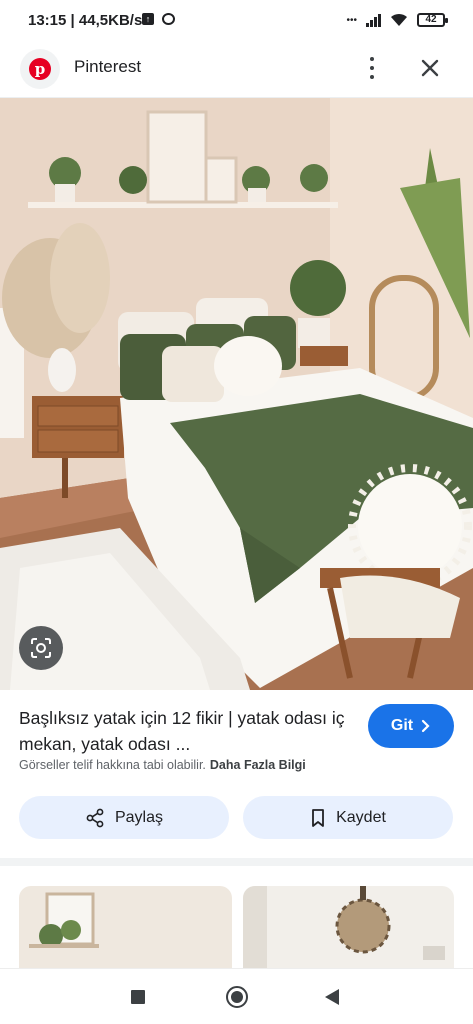 The image size is (473, 1024). Describe the element at coordinates (361, 817) in the screenshot. I see `save-label: Kaydet` at that location.